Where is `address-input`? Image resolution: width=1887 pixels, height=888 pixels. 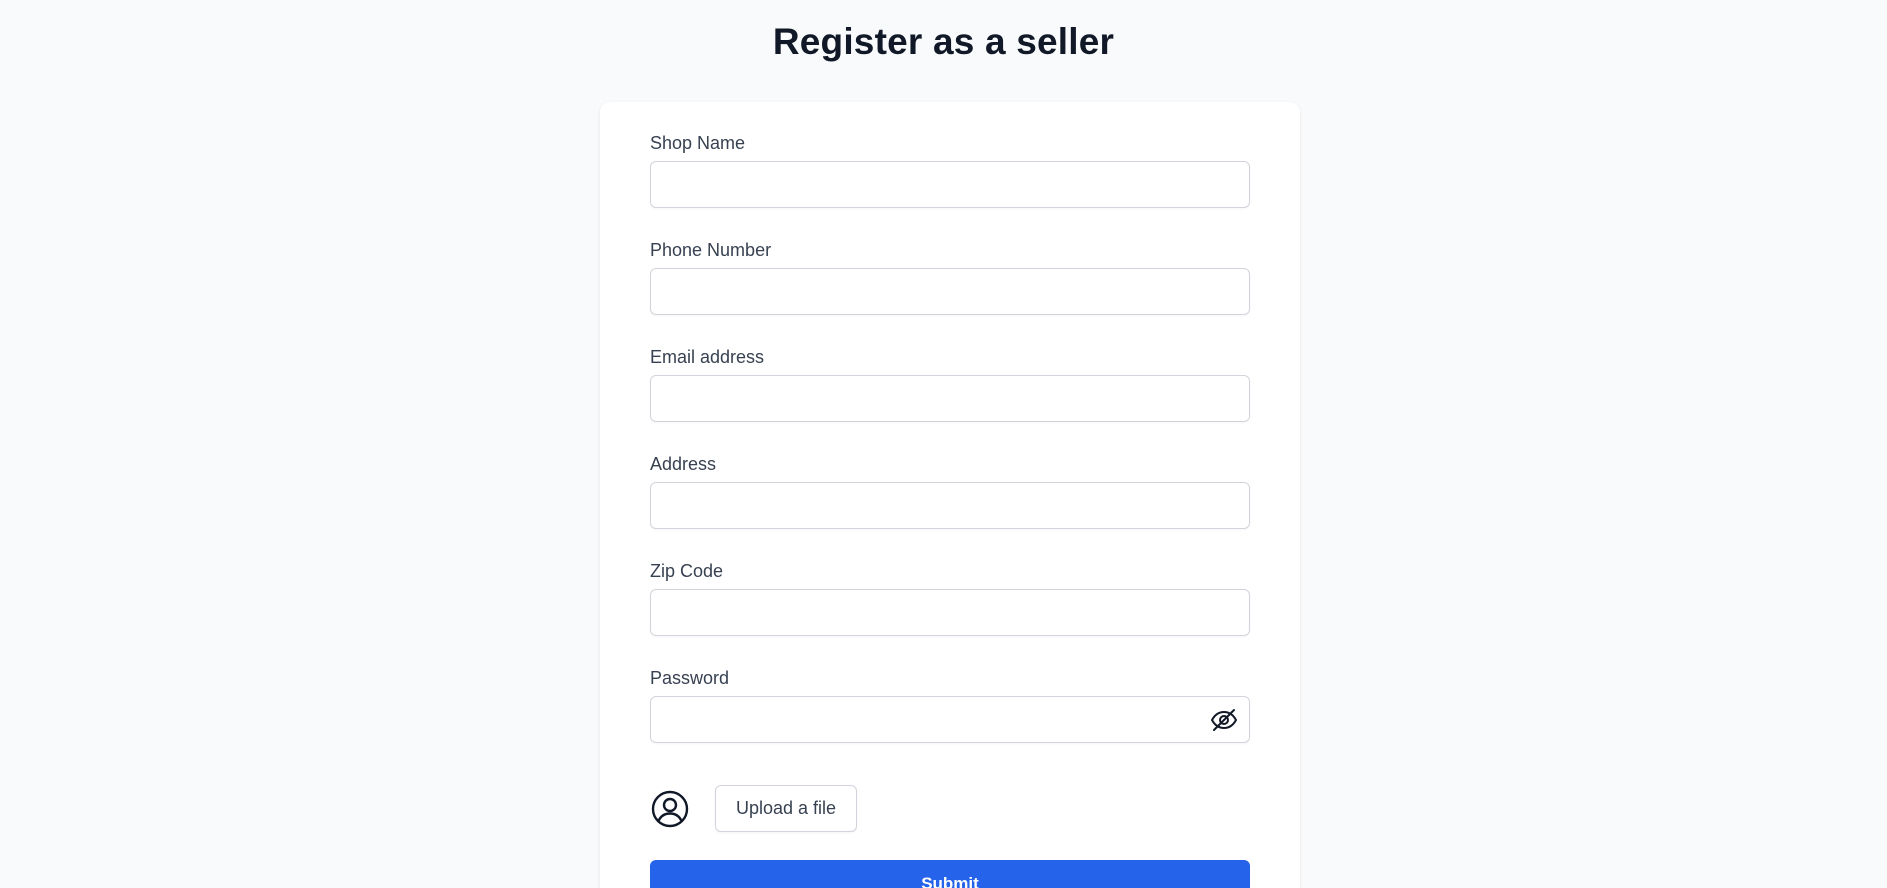
address-input is located at coordinates (950, 505).